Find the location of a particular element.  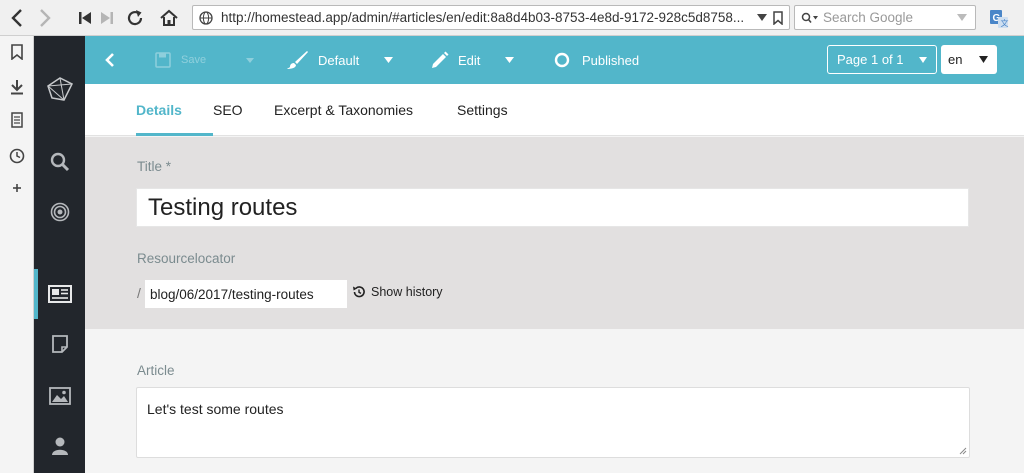

globe-icon is located at coordinates (206, 17).